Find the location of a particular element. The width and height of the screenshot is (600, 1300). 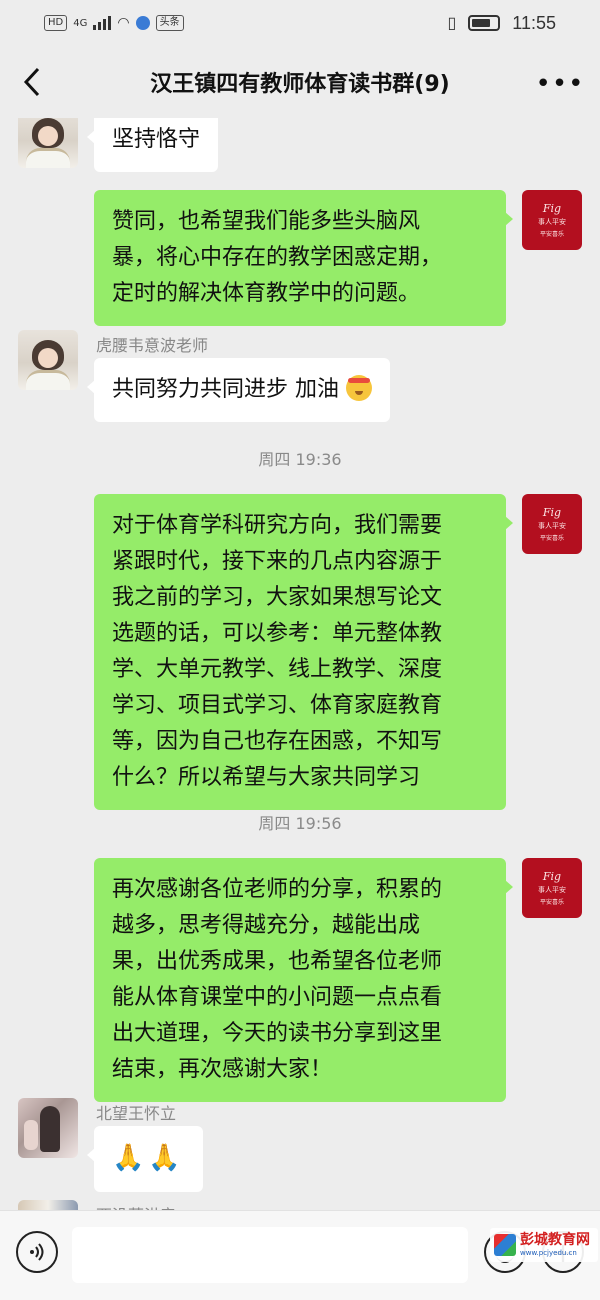

message-bubble: 共同努力共同进步 加油 is located at coordinates (238, 390).